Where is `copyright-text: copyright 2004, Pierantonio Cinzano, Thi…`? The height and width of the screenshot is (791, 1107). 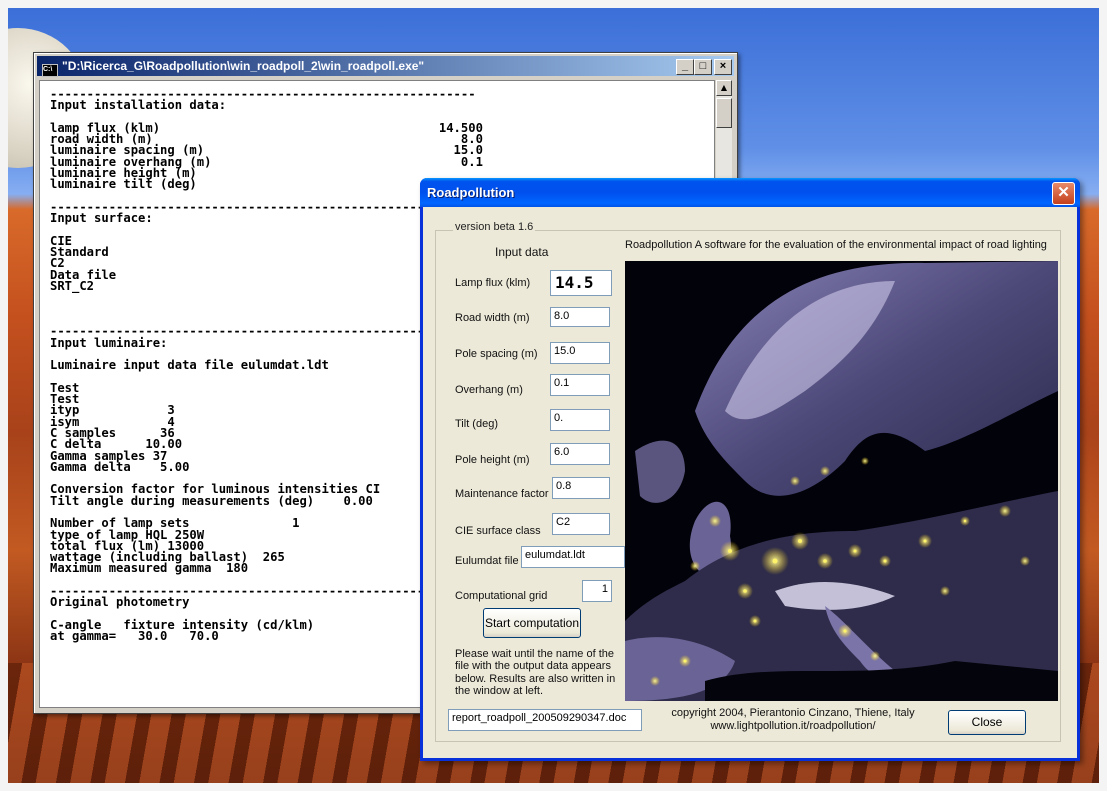 copyright-text: copyright 2004, Pierantonio Cinzano, Thi… is located at coordinates (793, 713).